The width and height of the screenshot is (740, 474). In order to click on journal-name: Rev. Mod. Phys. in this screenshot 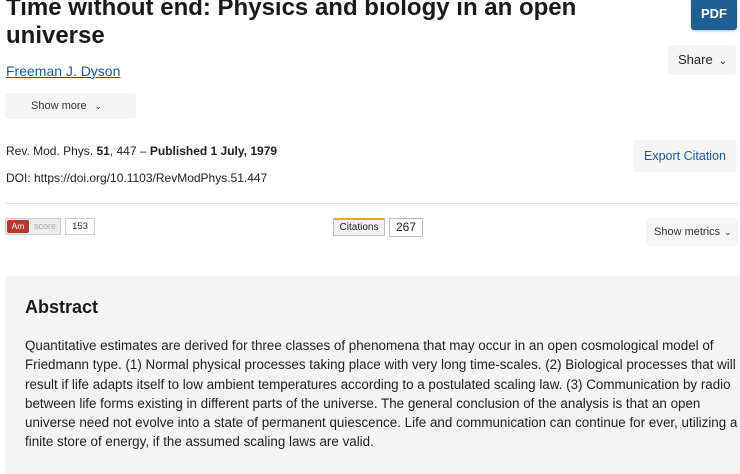, I will do `click(50, 151)`.